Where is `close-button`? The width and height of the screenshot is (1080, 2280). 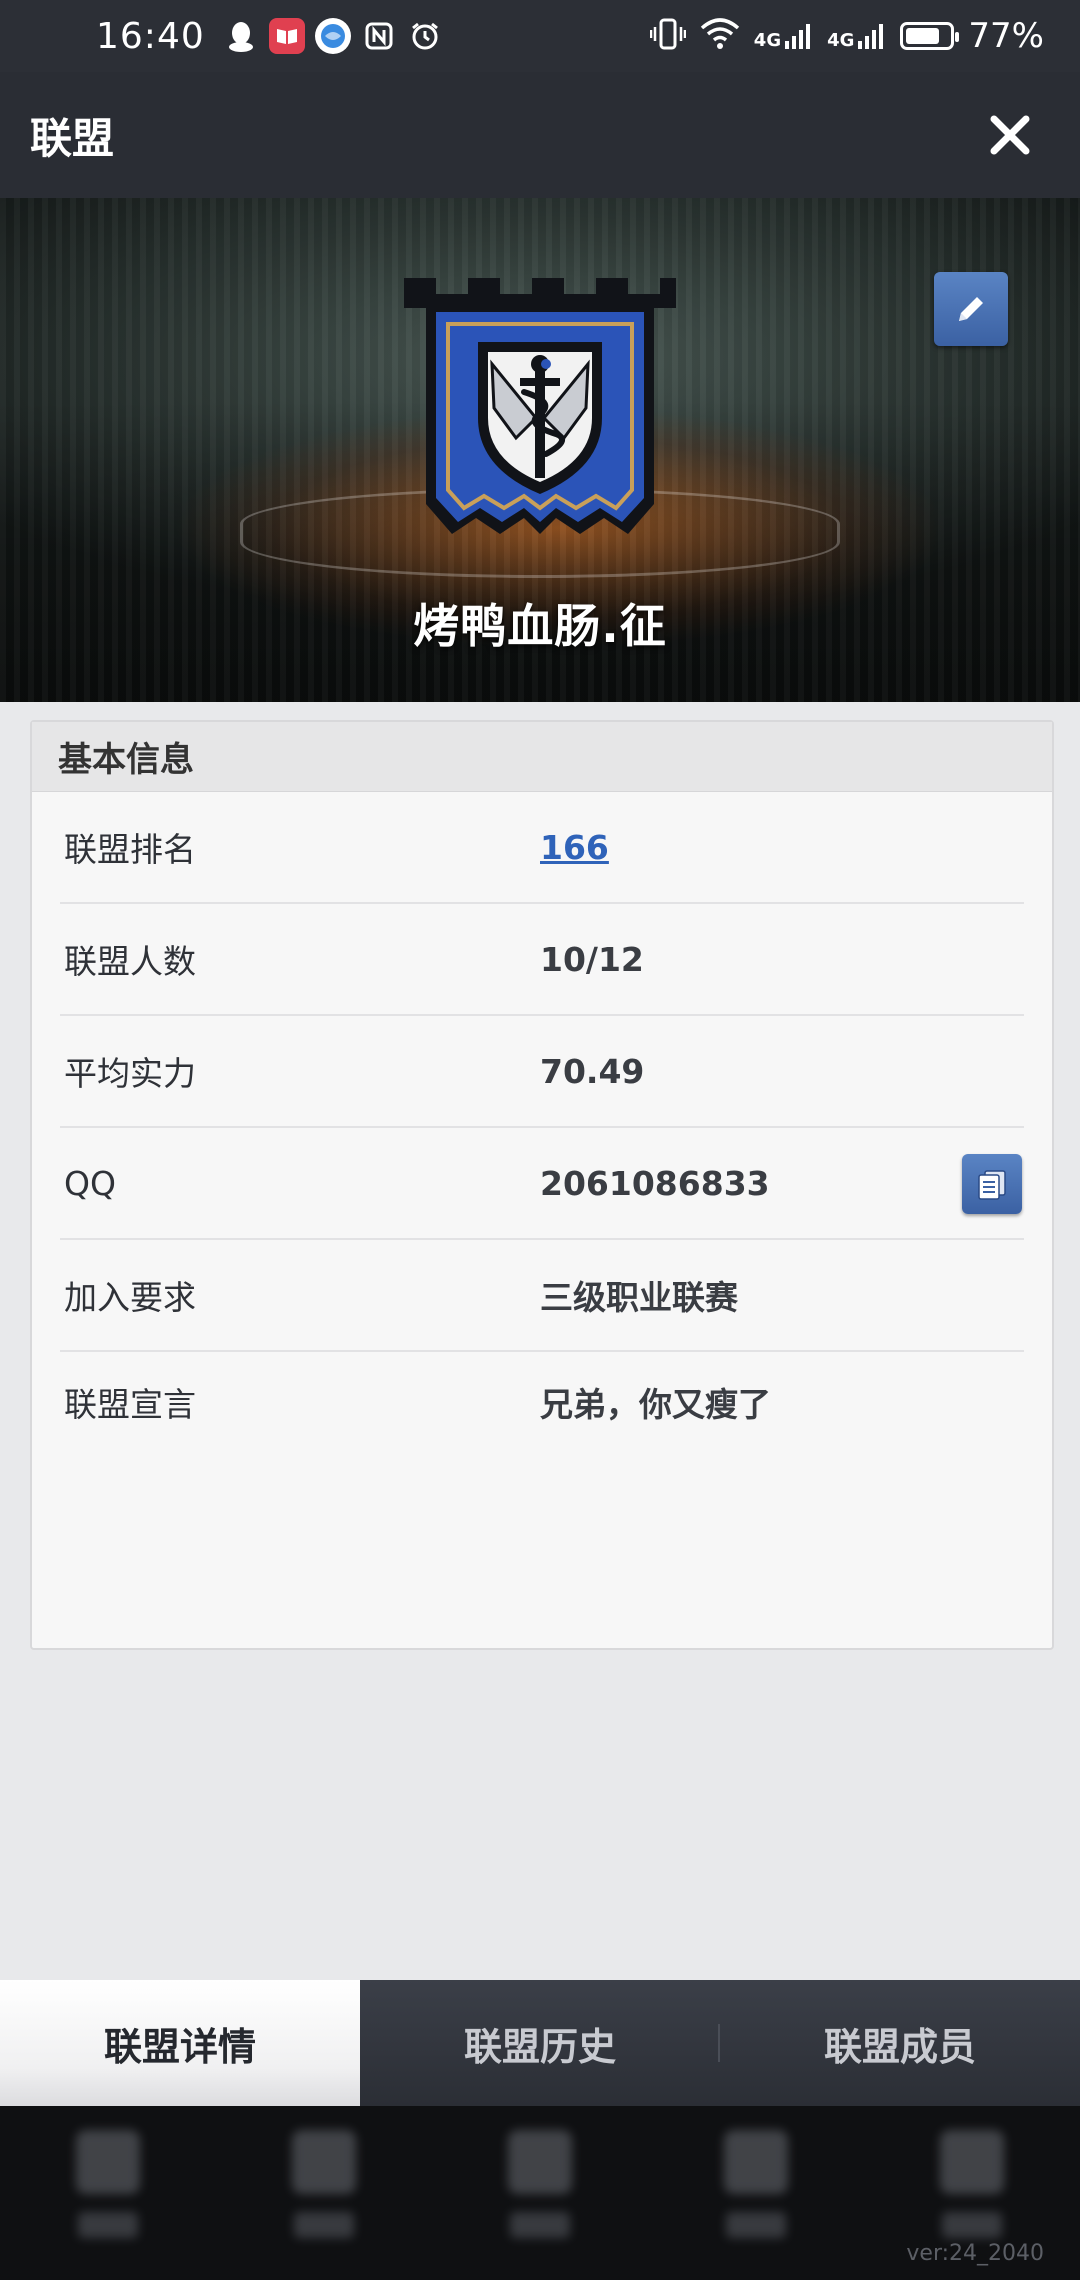
close-button is located at coordinates (1010, 135).